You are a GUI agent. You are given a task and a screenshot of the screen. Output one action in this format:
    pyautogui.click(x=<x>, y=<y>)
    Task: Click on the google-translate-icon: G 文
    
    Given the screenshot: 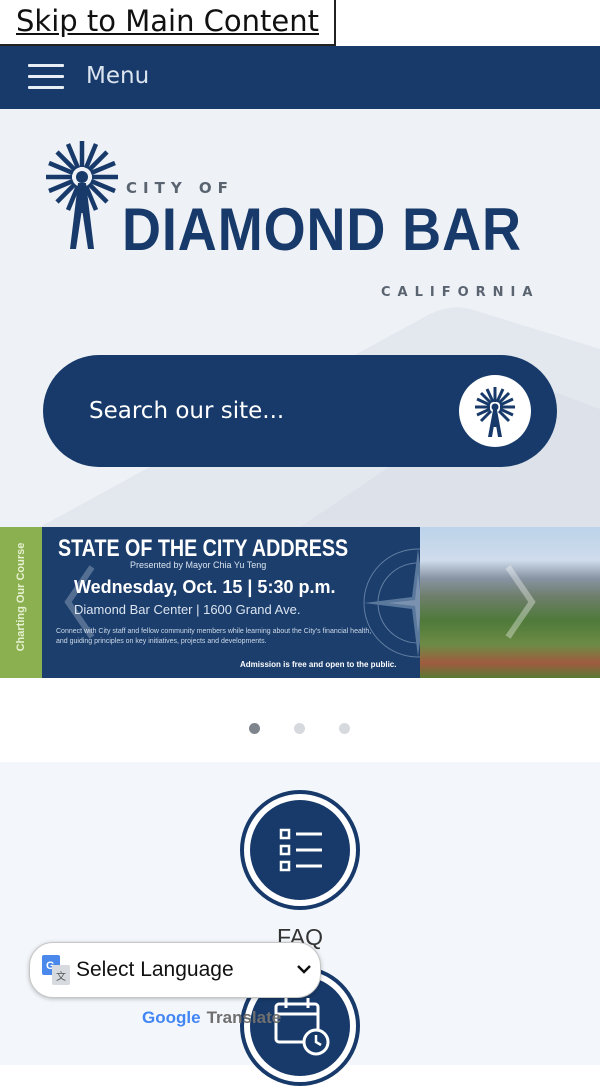 What is the action you would take?
    pyautogui.click(x=56, y=970)
    